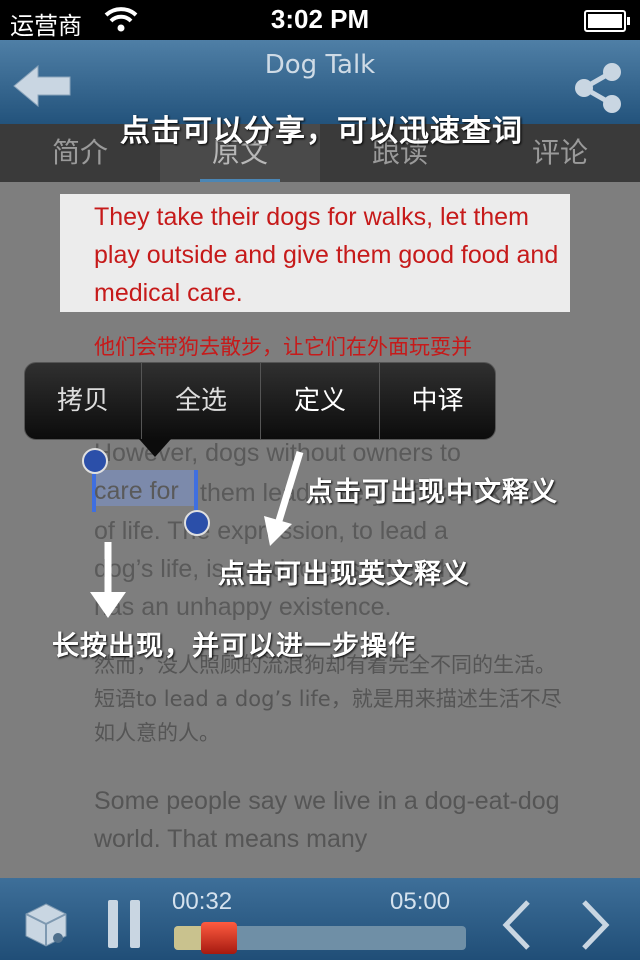 The height and width of the screenshot is (960, 640). Describe the element at coordinates (320, 401) in the screenshot. I see `menu-define: 定义` at that location.